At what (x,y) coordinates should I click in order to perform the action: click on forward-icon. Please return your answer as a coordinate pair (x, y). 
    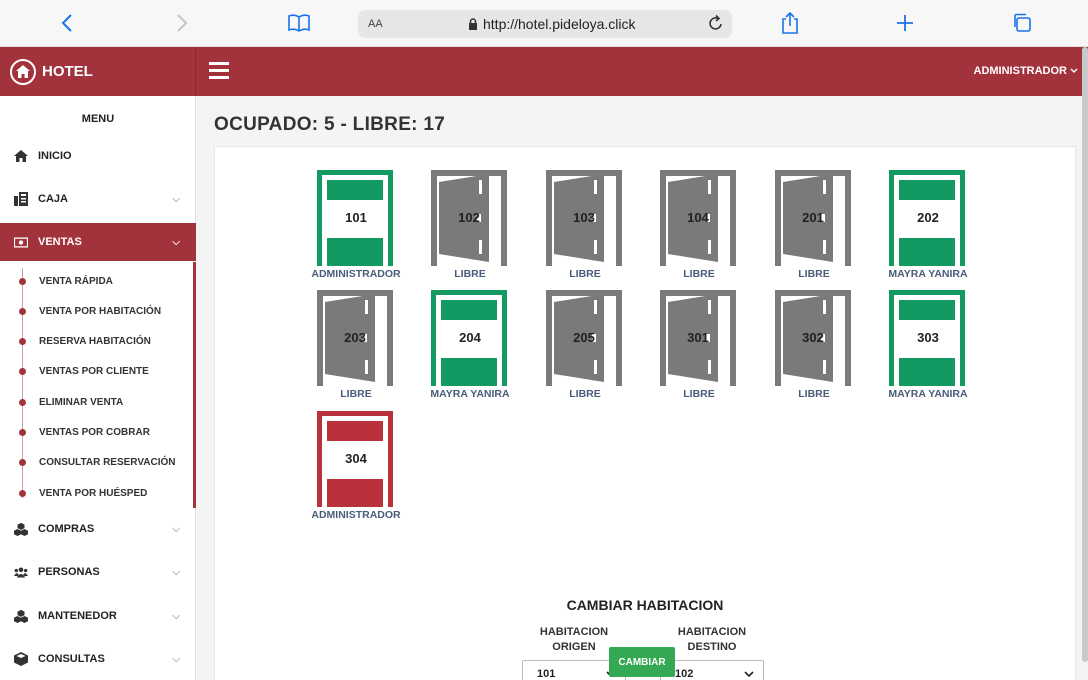
    Looking at the image, I should click on (182, 23).